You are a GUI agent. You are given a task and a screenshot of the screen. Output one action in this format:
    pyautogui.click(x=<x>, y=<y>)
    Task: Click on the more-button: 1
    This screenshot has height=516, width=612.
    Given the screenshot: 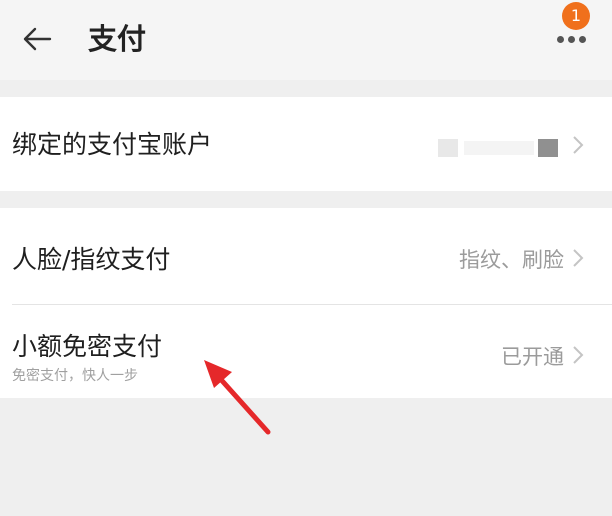 What is the action you would take?
    pyautogui.click(x=571, y=31)
    